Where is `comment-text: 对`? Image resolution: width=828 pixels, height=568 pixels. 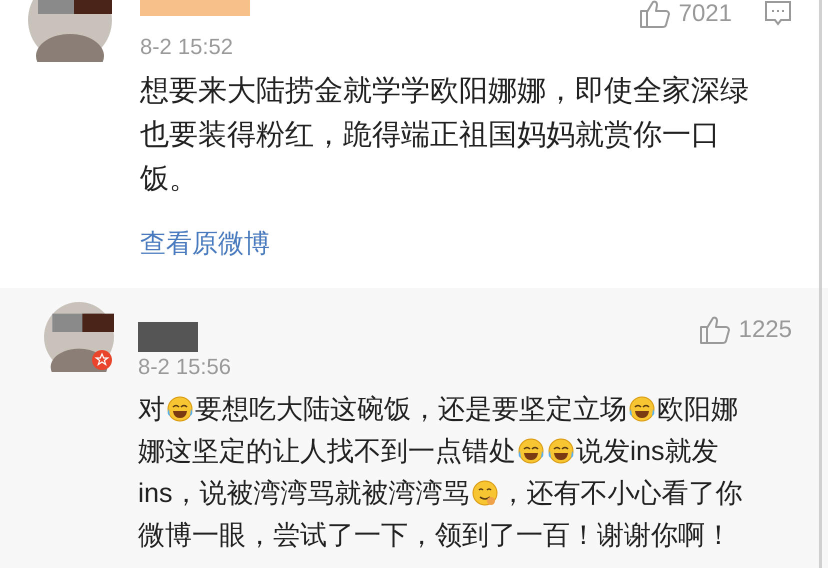
comment-text: 对 is located at coordinates (151, 409).